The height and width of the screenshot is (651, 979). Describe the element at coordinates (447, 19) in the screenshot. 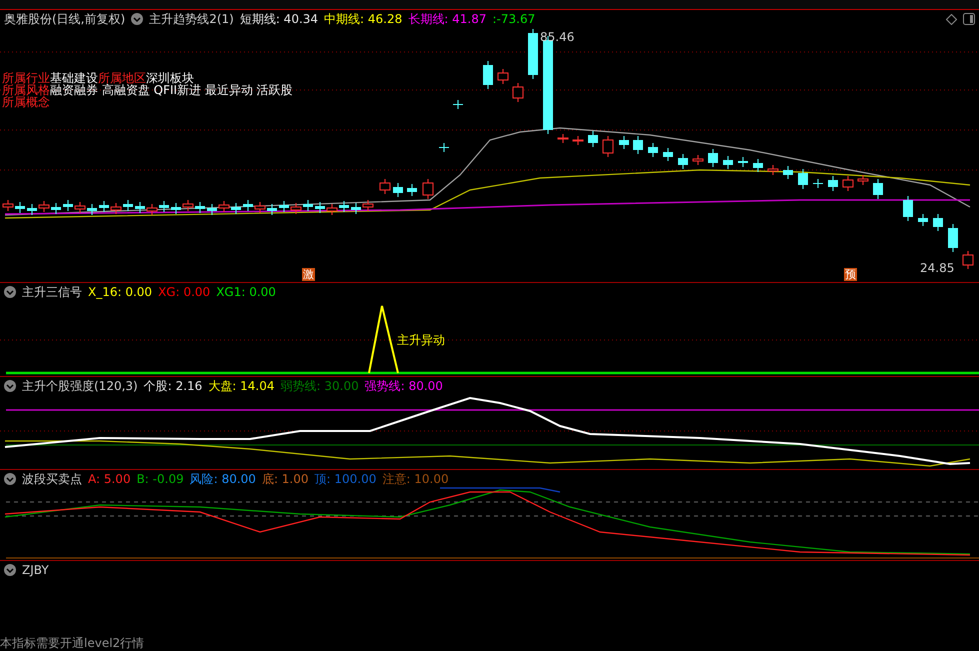

I see `indicator-value: 长期线: 41.87` at that location.